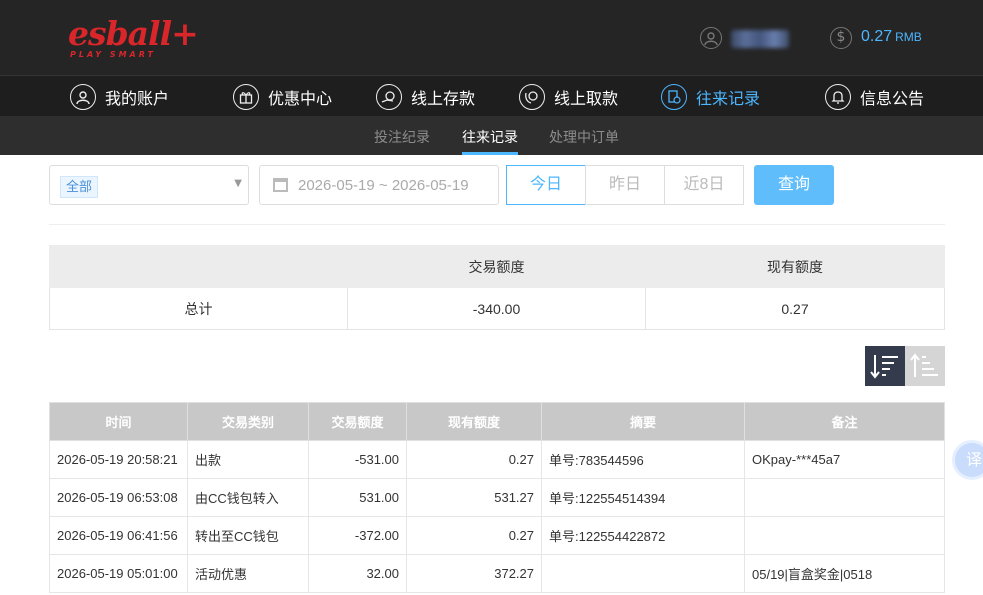 Image resolution: width=983 pixels, height=595 pixels. What do you see at coordinates (643, 421) in the screenshot?
I see `col-summary-header: 摘要` at bounding box center [643, 421].